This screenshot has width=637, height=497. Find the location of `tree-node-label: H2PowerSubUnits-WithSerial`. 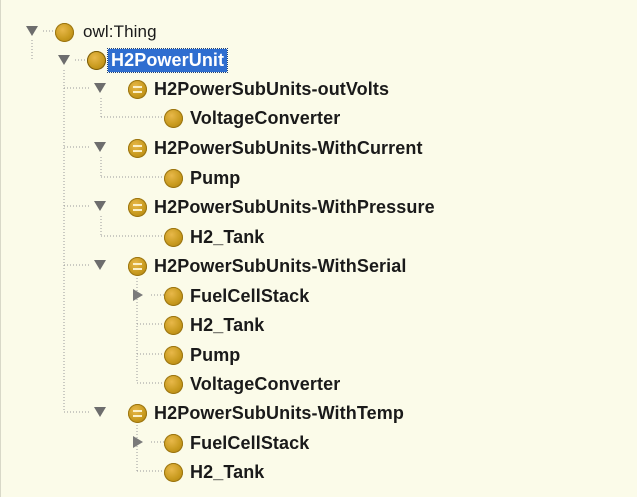

tree-node-label: H2PowerSubUnits-WithSerial is located at coordinates (280, 266).